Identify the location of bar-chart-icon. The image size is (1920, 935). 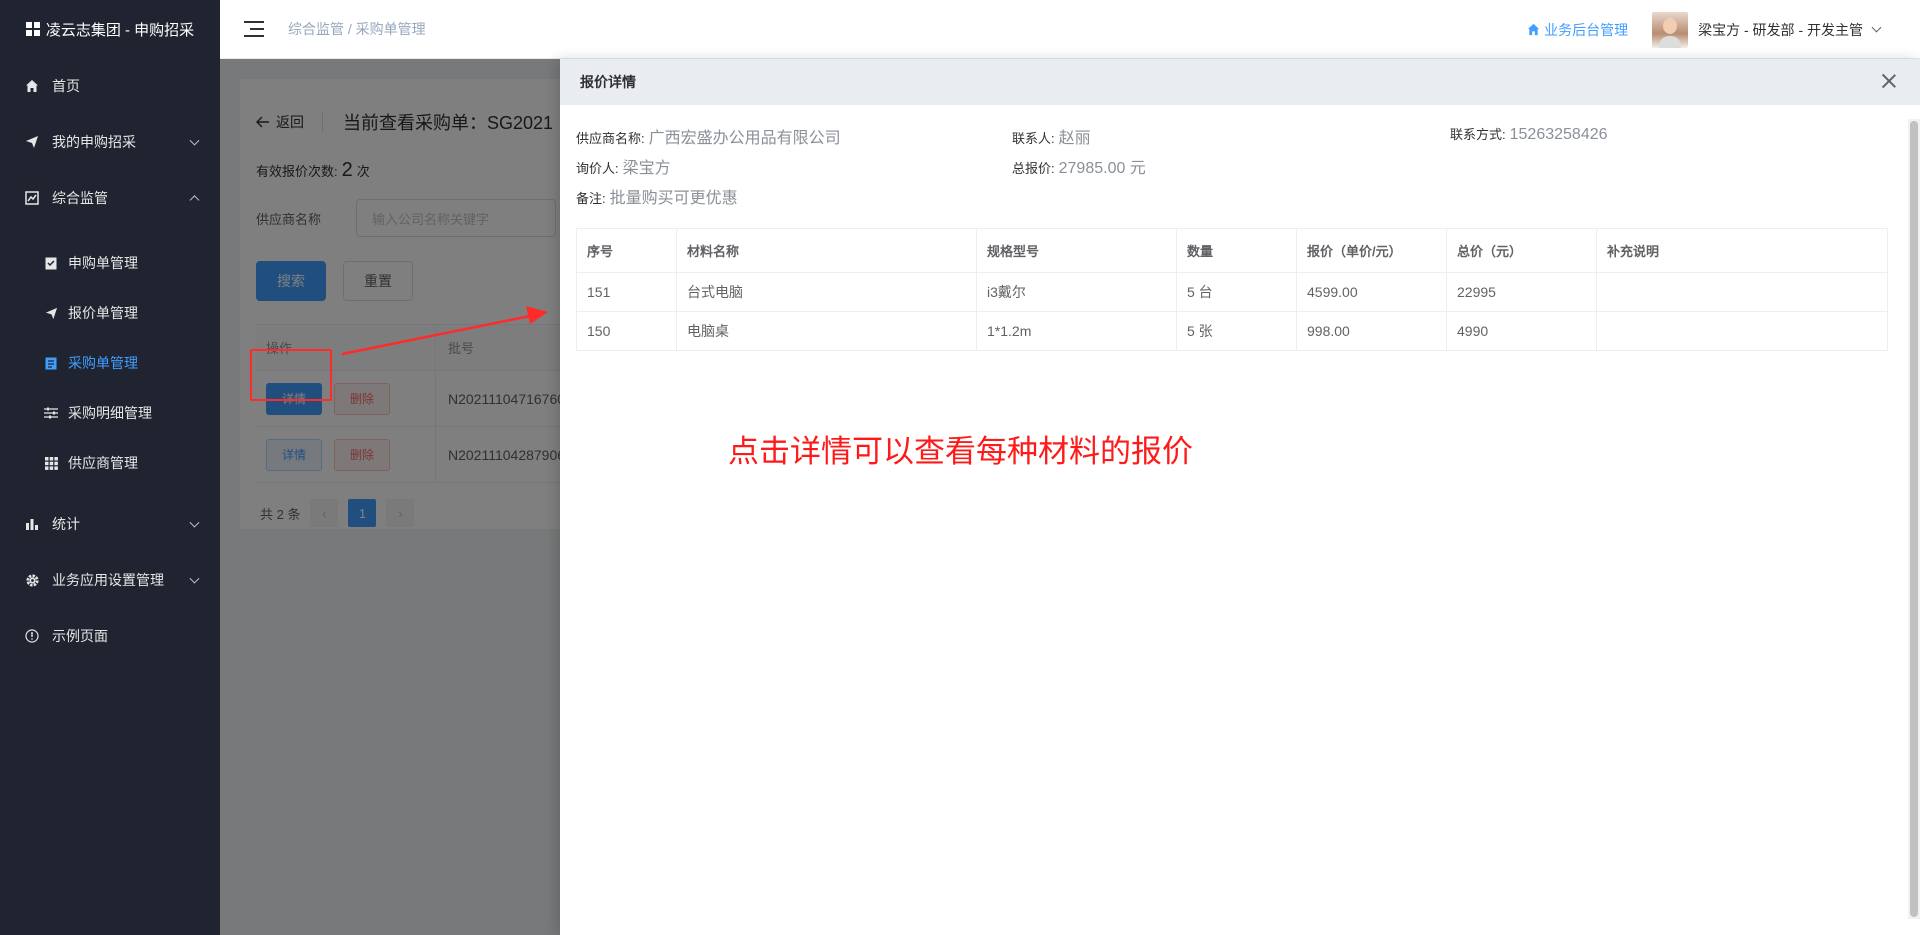
(32, 524).